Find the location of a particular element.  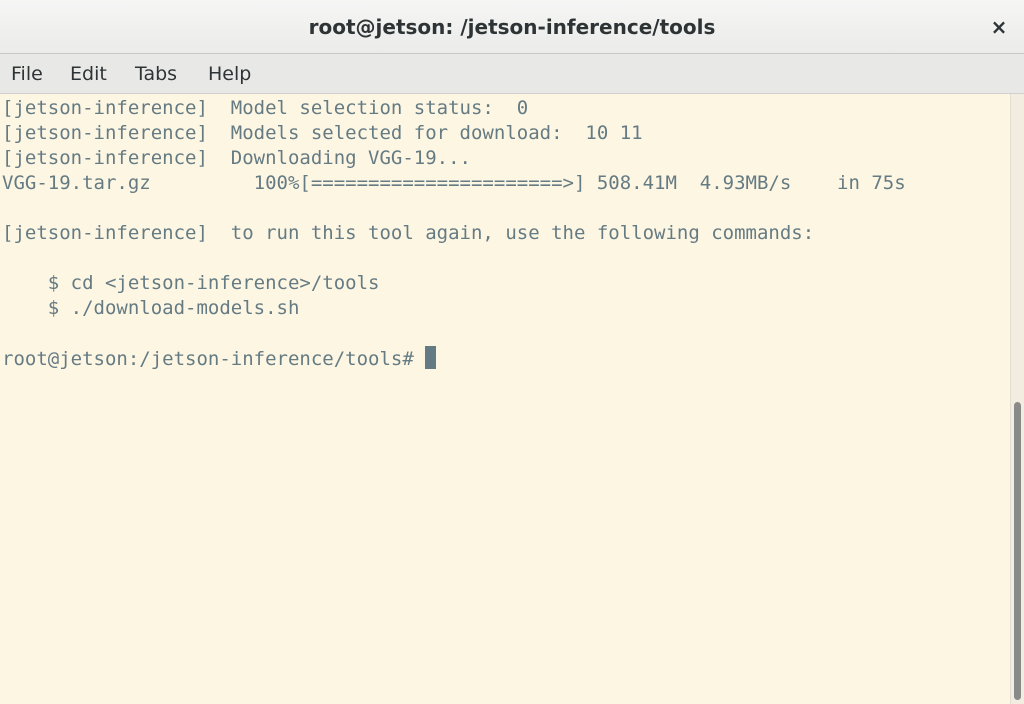

vertical-scrollbar is located at coordinates (1017, 399).